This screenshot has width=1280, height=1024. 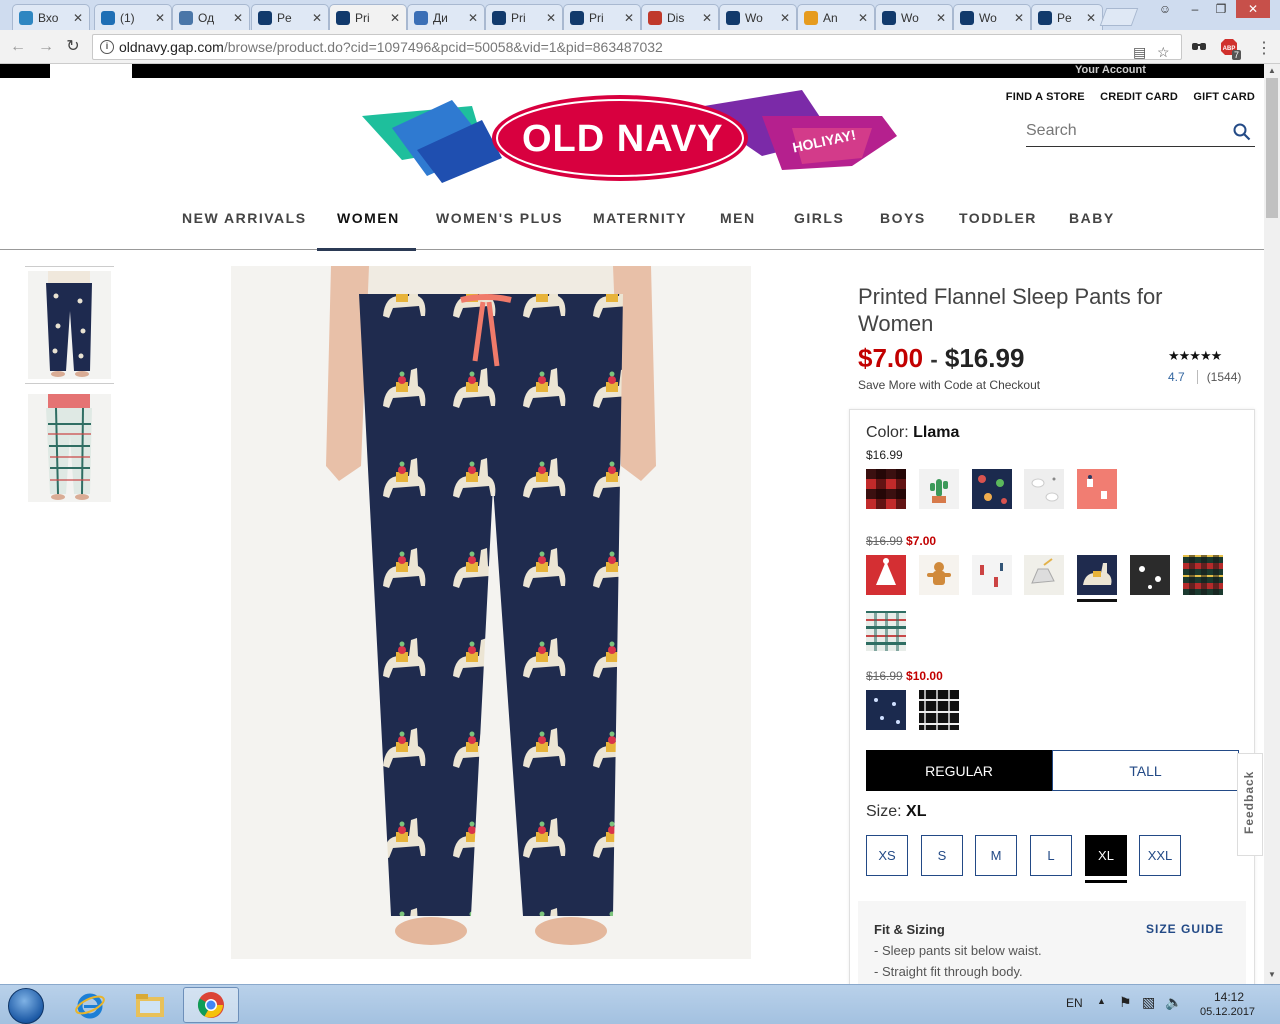 I want to click on browser-menu-icon: ⋮, so click(x=1264, y=48).